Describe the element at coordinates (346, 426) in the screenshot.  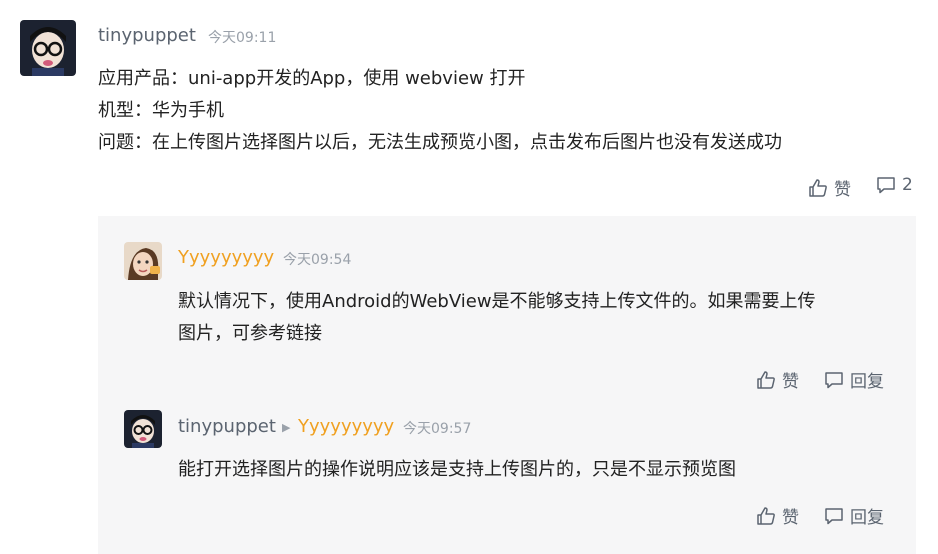
I see `reply-to-author: Yyyyyyyyy` at that location.